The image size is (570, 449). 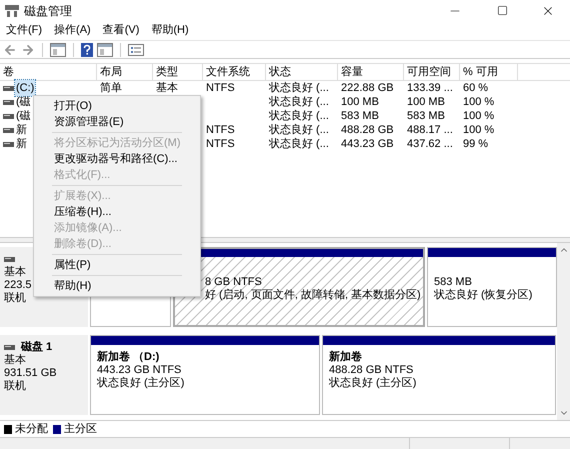 What do you see at coordinates (128, 357) in the screenshot?
I see `partition-name: 新加卷 （D:)` at bounding box center [128, 357].